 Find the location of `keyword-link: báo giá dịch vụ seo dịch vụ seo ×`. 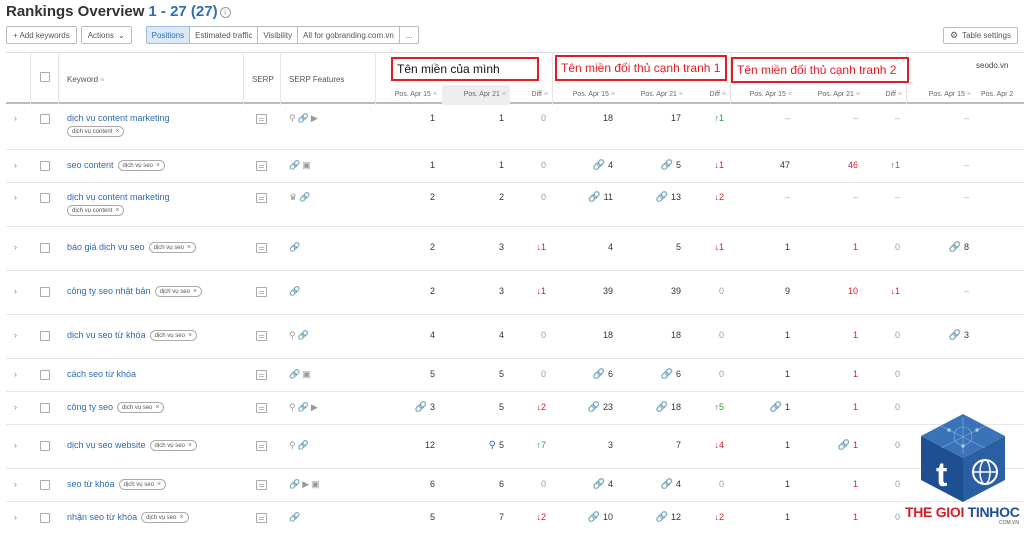

keyword-link: báo giá dịch vụ seo dịch vụ seo × is located at coordinates (132, 248).